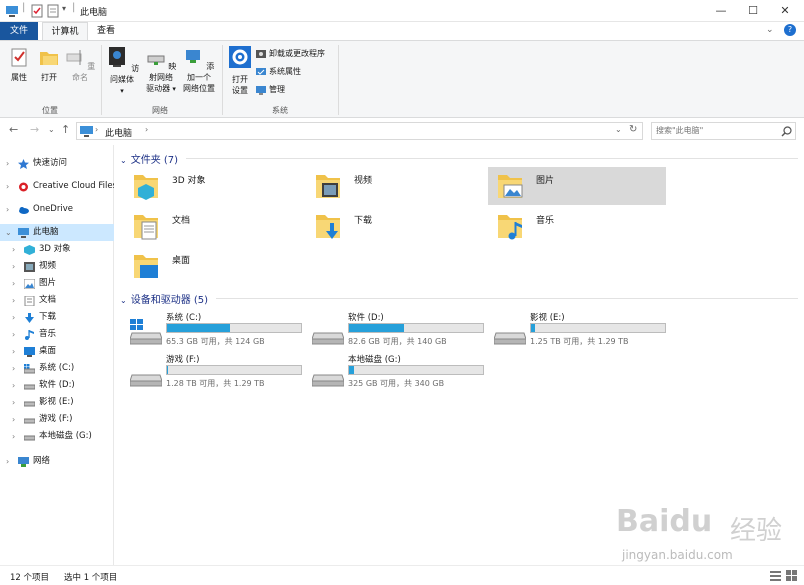  What do you see at coordinates (37, 11) in the screenshot?
I see `properties-quick-icon` at bounding box center [37, 11].